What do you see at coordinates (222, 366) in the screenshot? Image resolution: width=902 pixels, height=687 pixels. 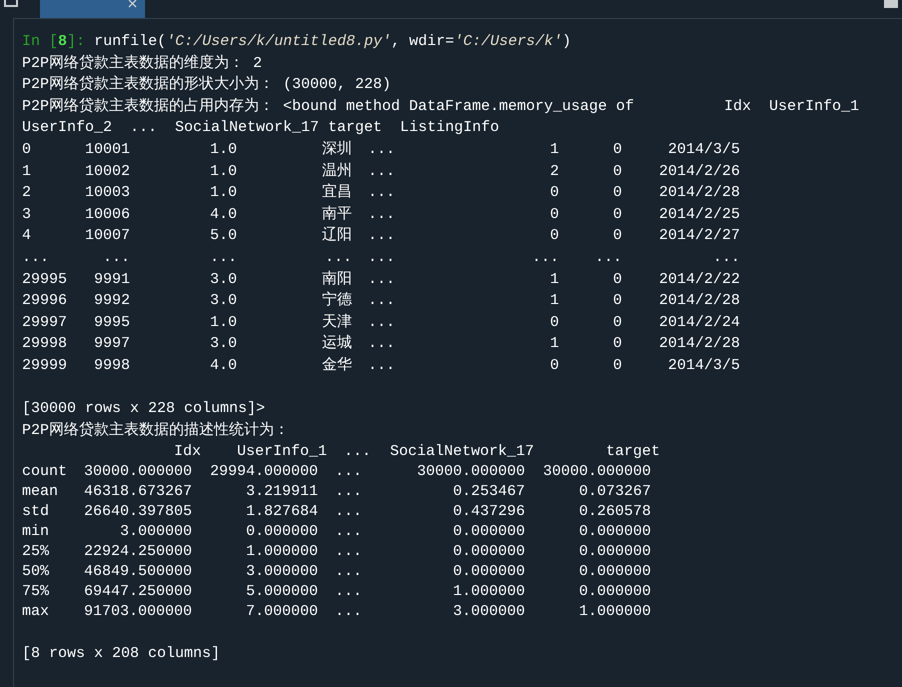 I see `table-cell-text: 4.0` at bounding box center [222, 366].